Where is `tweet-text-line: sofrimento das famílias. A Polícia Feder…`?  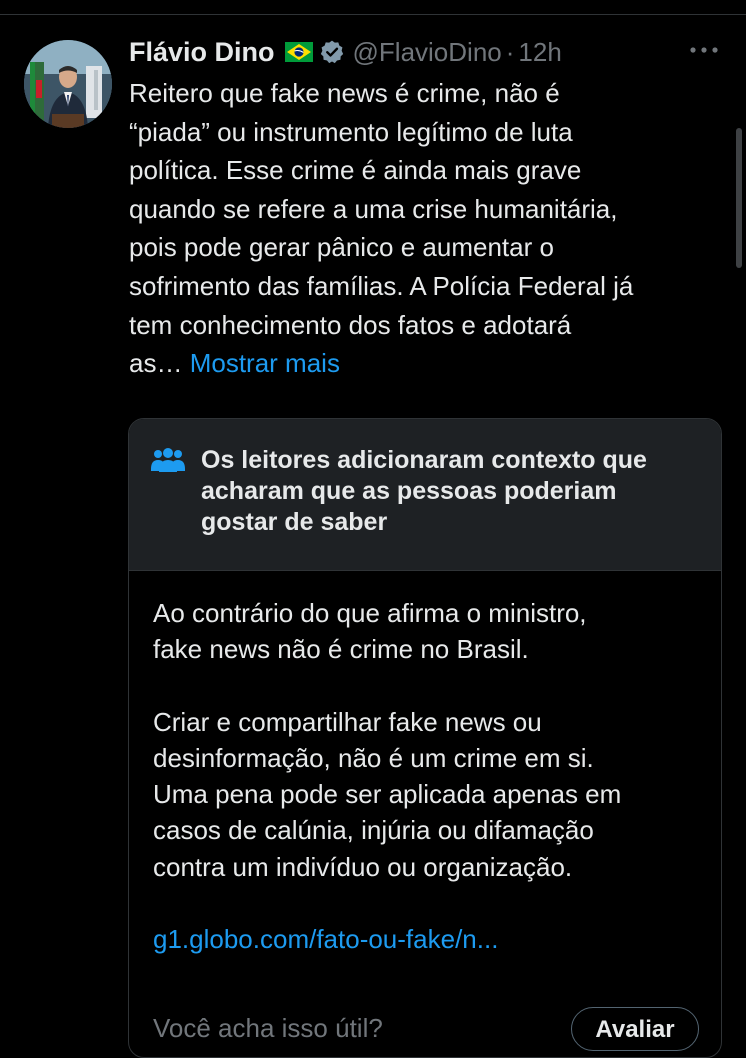
tweet-text-line: sofrimento das famílias. A Polícia Feder… is located at coordinates (381, 285).